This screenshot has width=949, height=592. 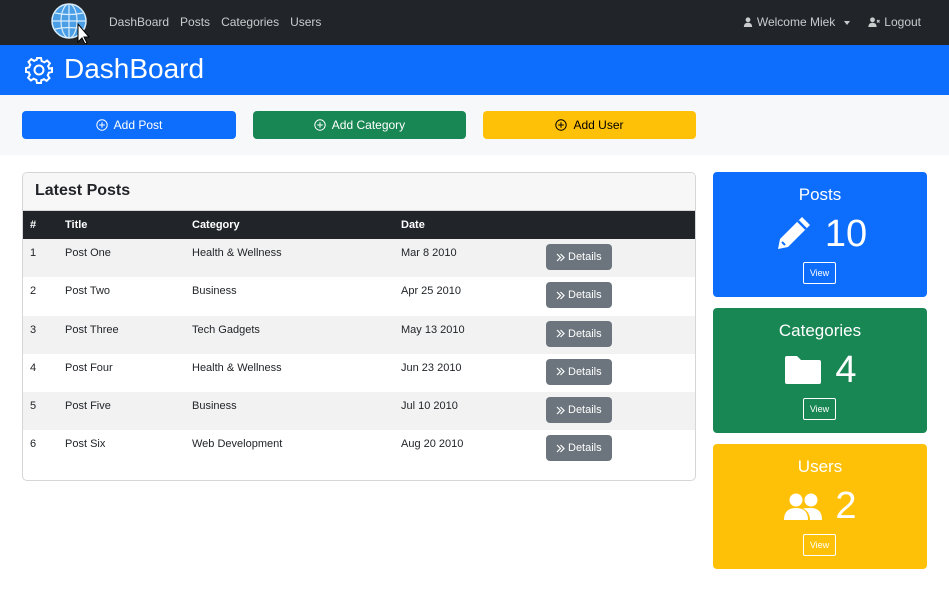 What do you see at coordinates (33, 367) in the screenshot?
I see `post-number: 4` at bounding box center [33, 367].